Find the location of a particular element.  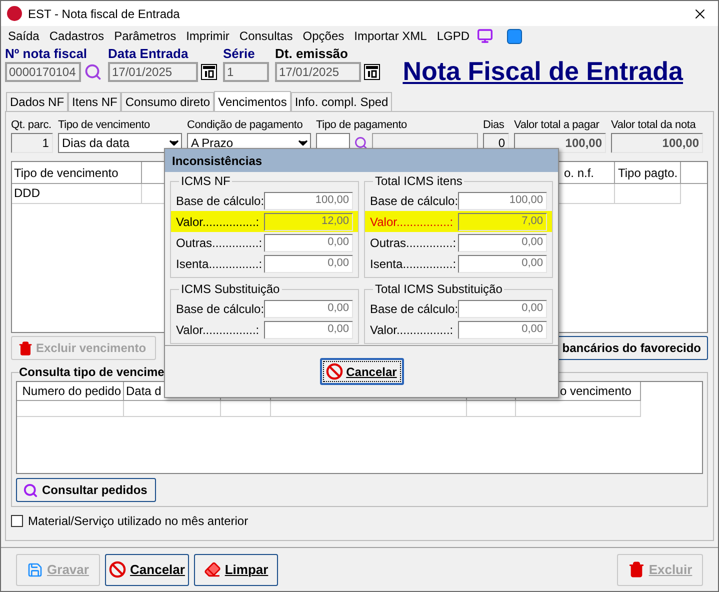

menu-item: Importar XML is located at coordinates (390, 36).